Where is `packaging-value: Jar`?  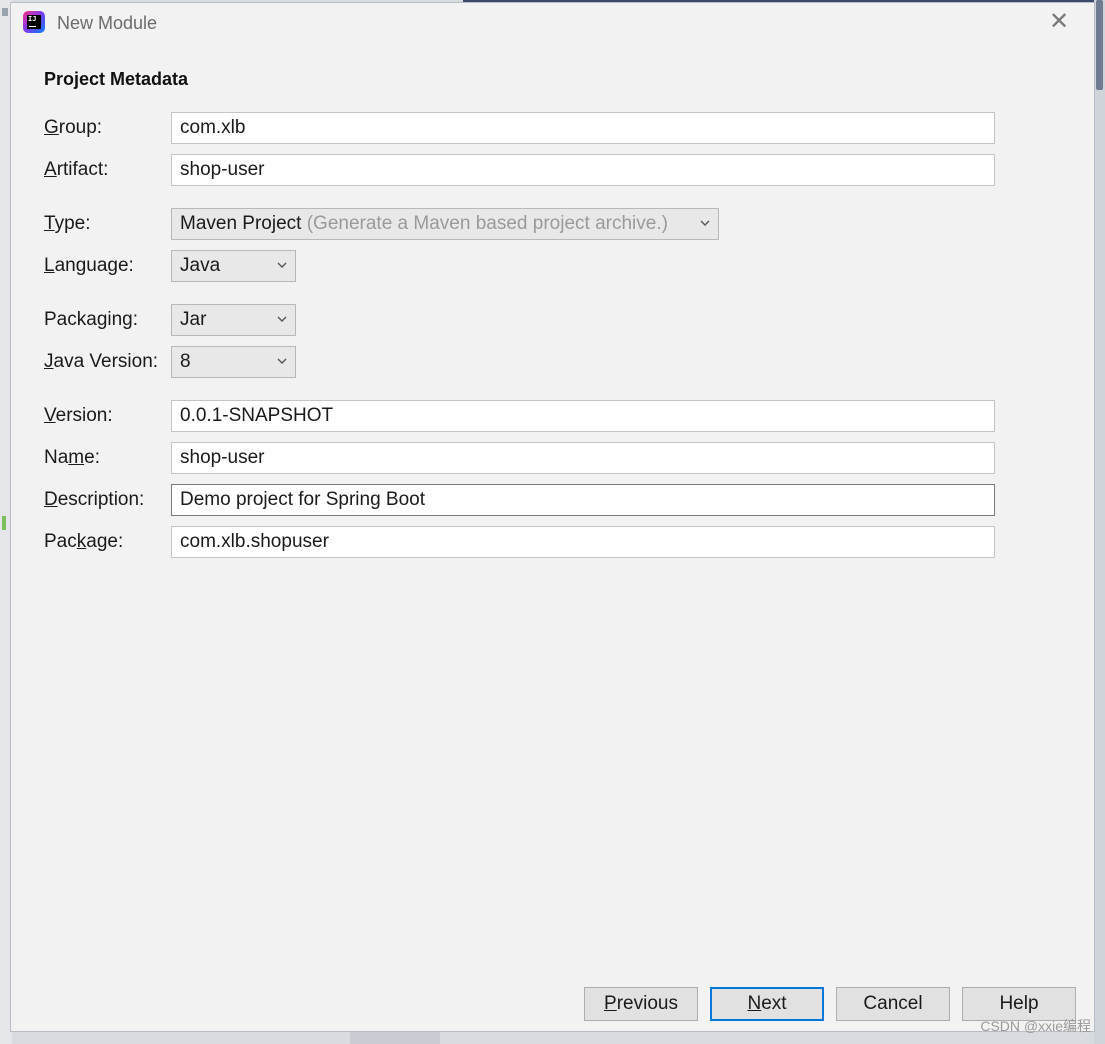 packaging-value: Jar is located at coordinates (193, 319).